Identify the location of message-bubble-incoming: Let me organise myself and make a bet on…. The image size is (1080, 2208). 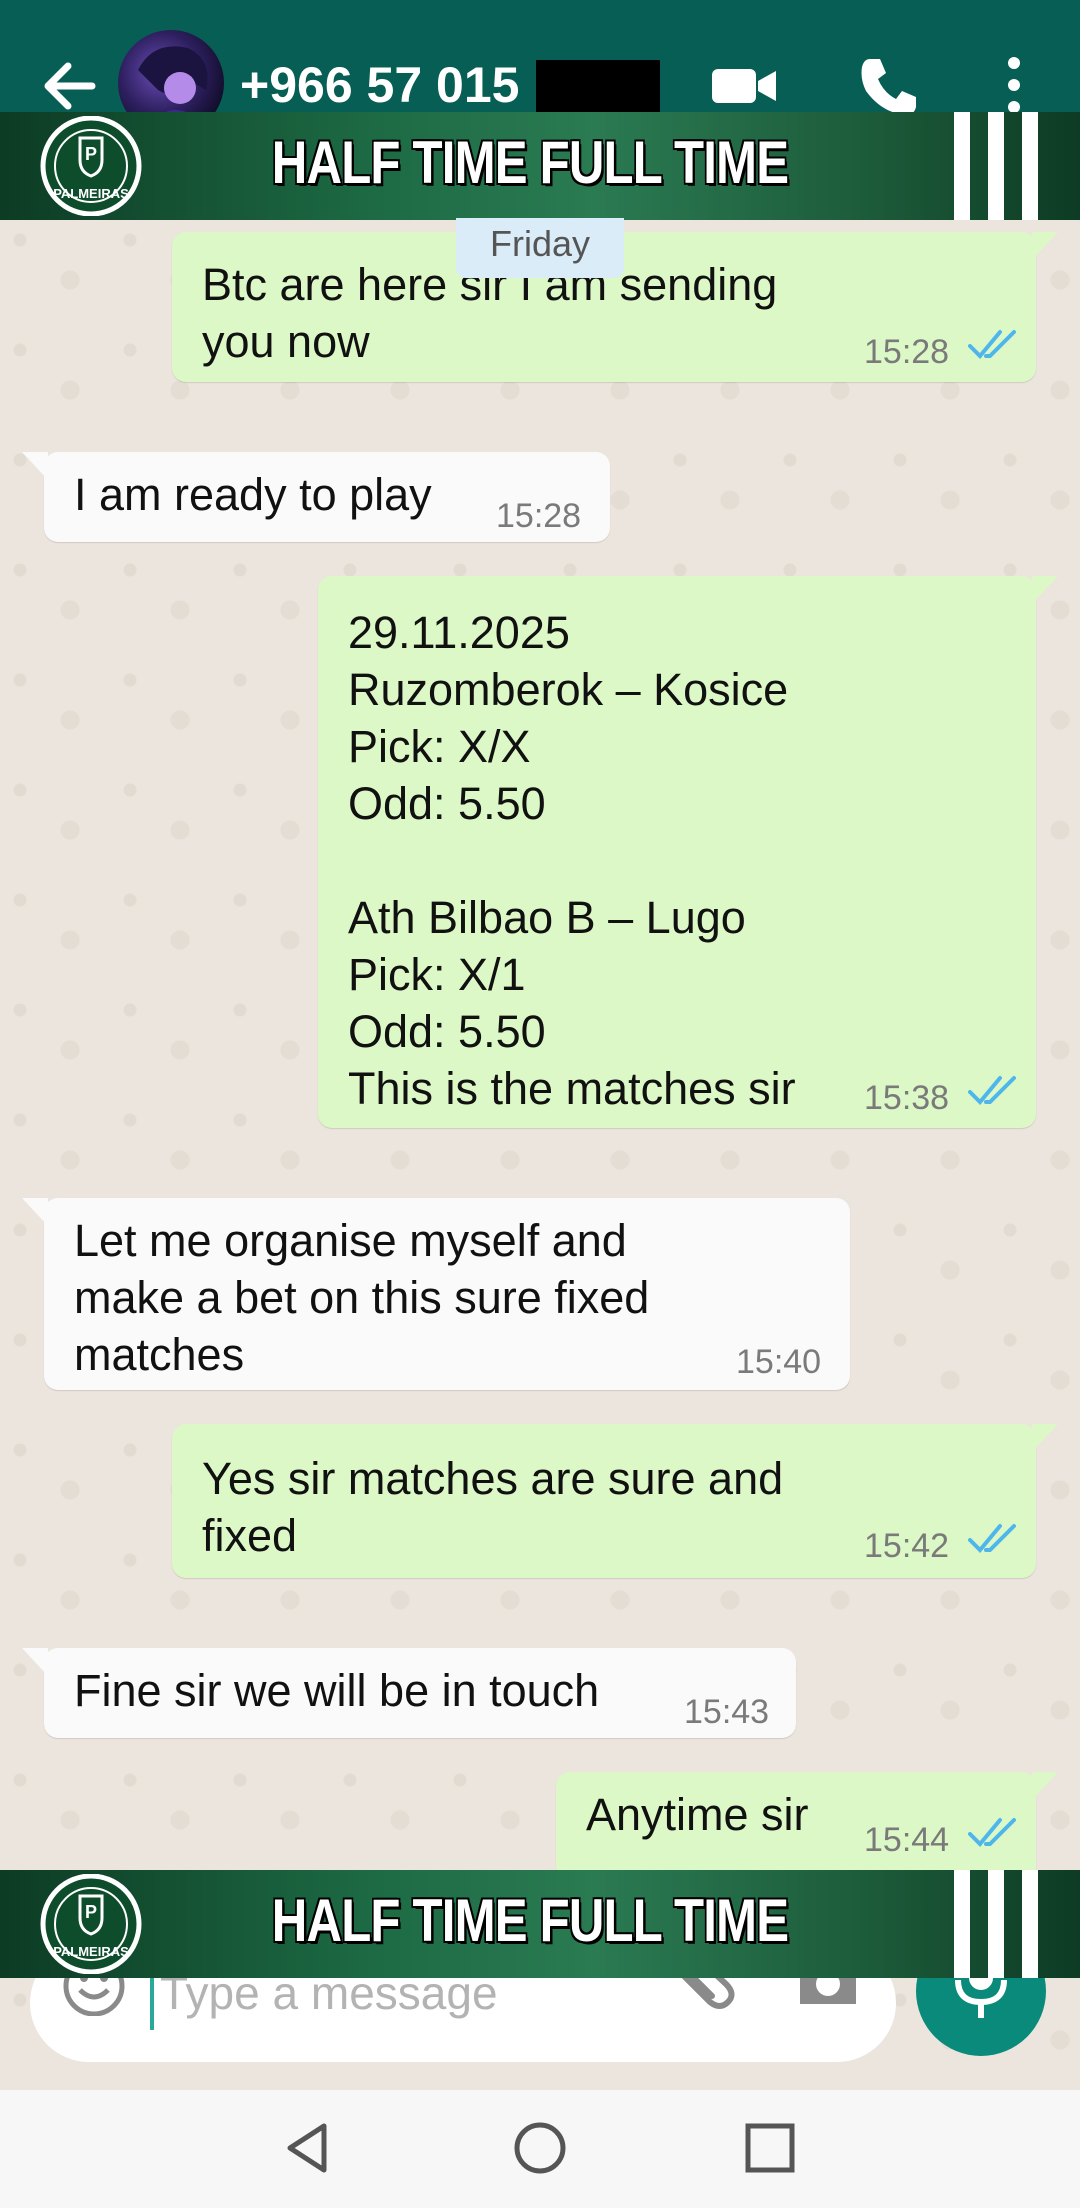
(436, 1294).